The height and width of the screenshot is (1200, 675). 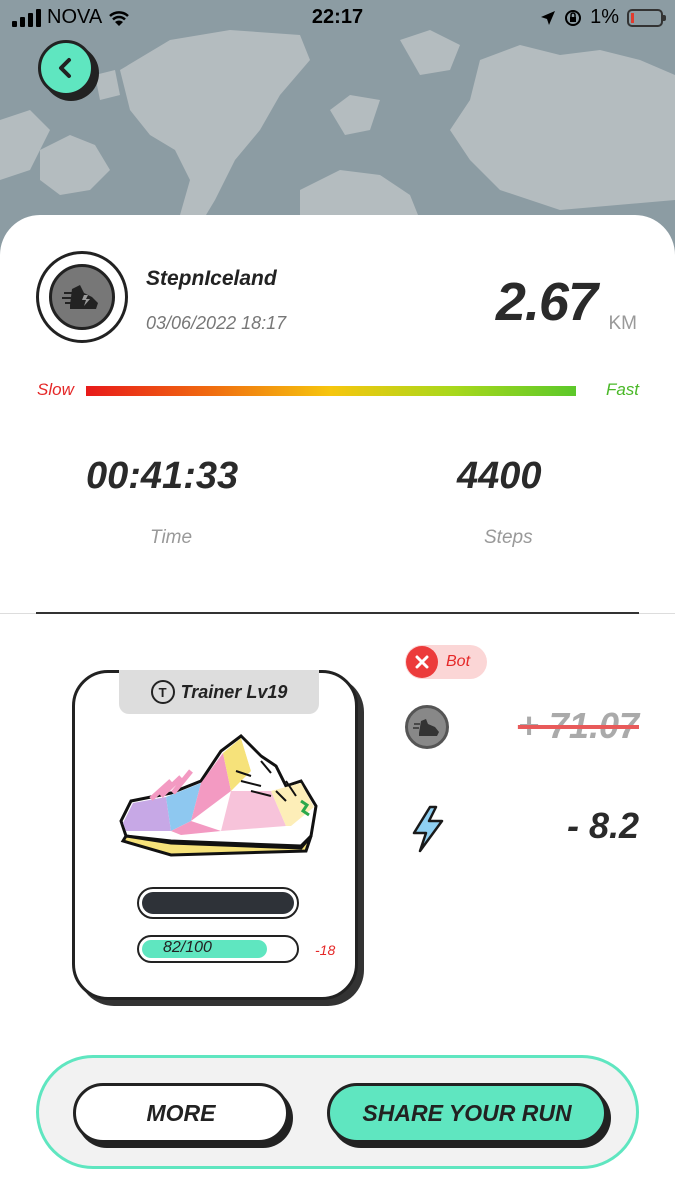 I want to click on status-bar: NOVA 22:17 1%, so click(x=337, y=17).